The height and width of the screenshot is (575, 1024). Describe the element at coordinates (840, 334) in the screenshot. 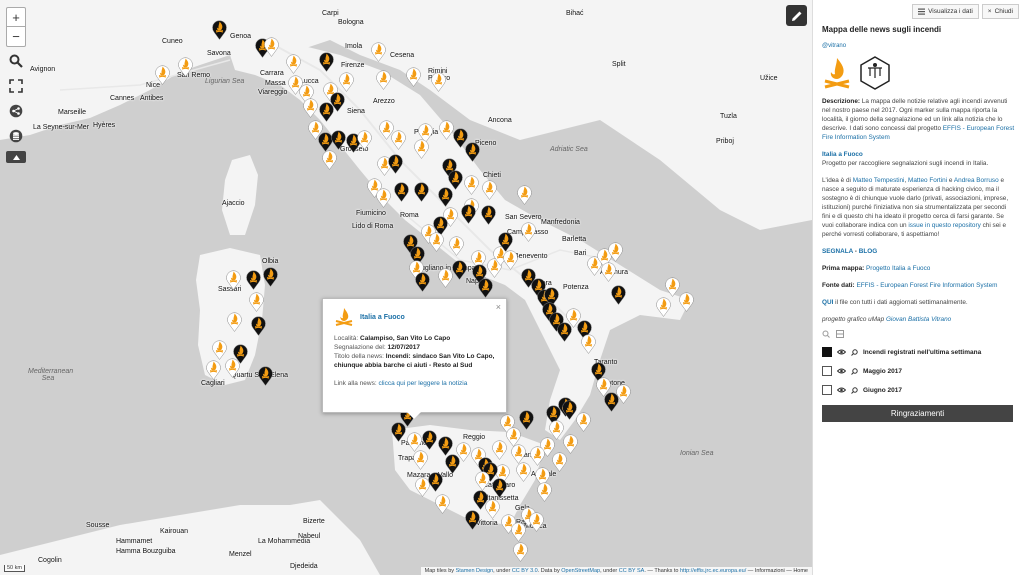

I see `table-icon` at that location.